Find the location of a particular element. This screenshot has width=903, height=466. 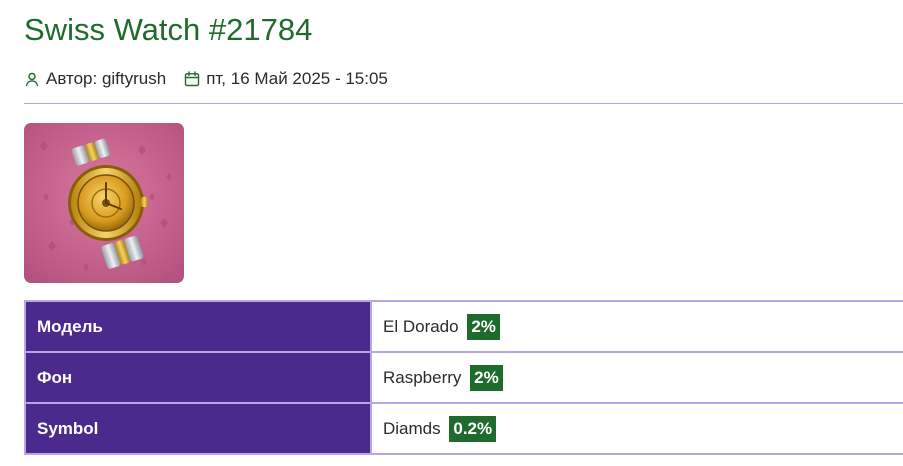

post-meta: Автор: giftyrush пт, 16 Май 2025 - 15:05 is located at coordinates (206, 79).